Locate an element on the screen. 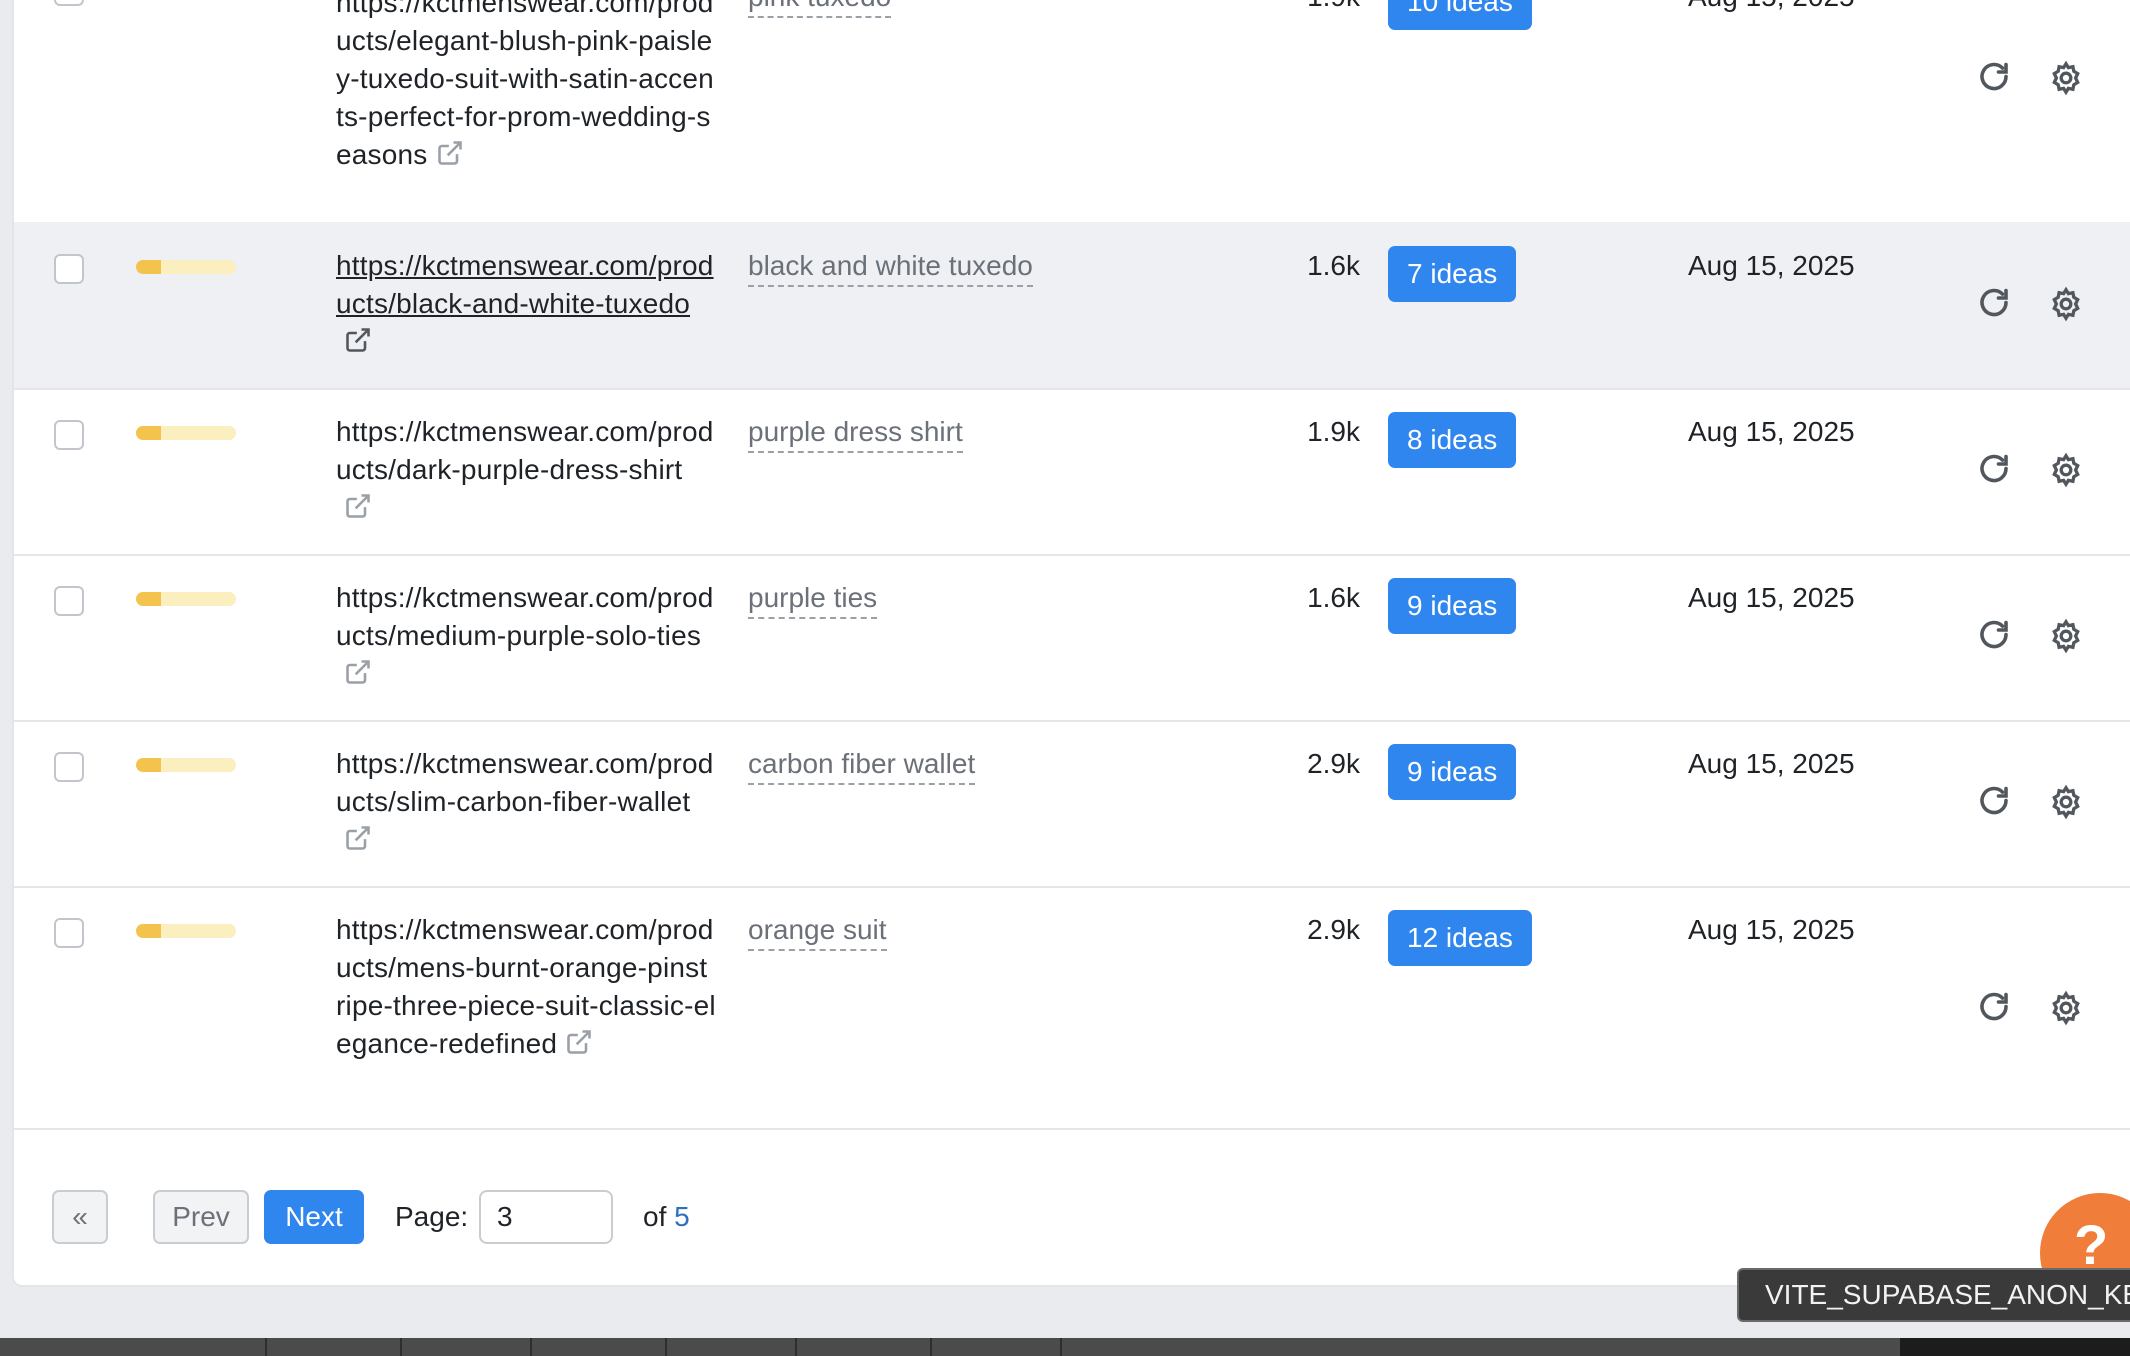 Image resolution: width=2130 pixels, height=1356 pixels. ideas-button: 12 ideas is located at coordinates (1460, 938).